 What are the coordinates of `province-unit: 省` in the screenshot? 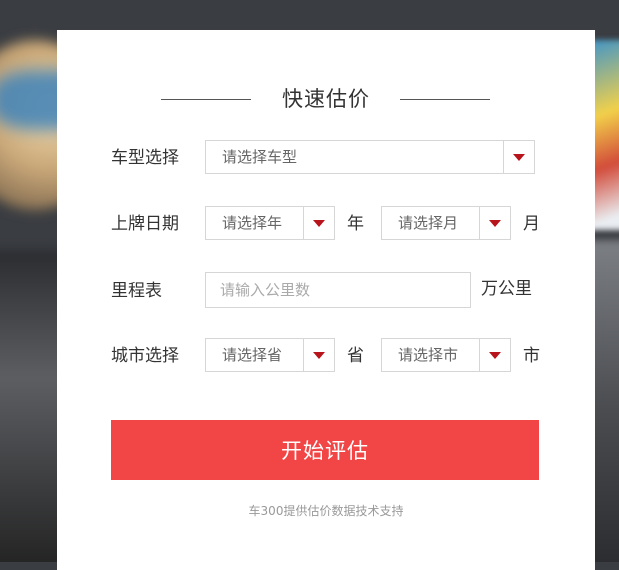 It's located at (355, 356).